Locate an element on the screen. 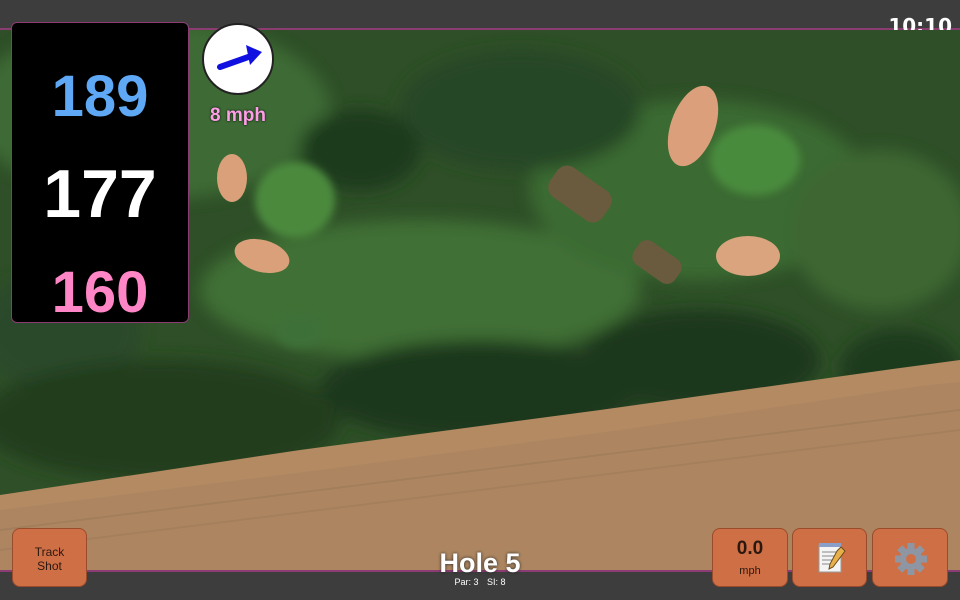  track-shot-label-line1: Track is located at coordinates (49, 552).